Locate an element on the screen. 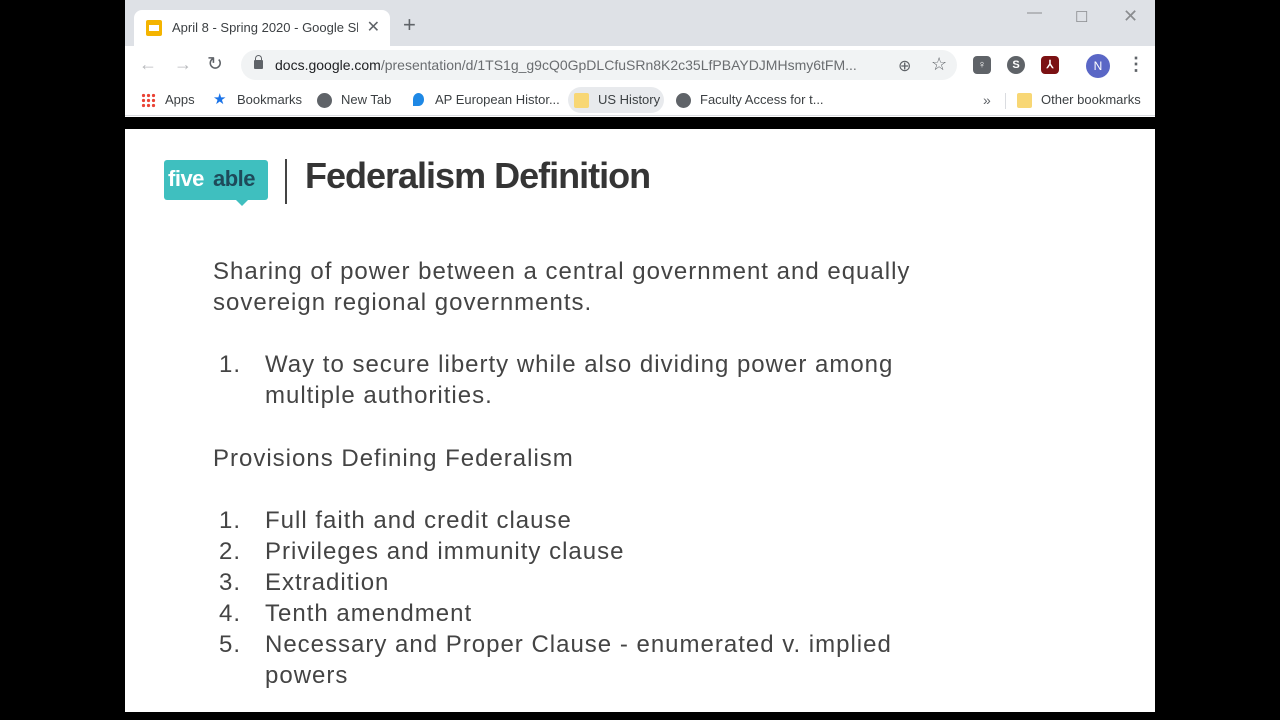 This screenshot has width=1280, height=720. apps-grid-icon is located at coordinates (148, 100).